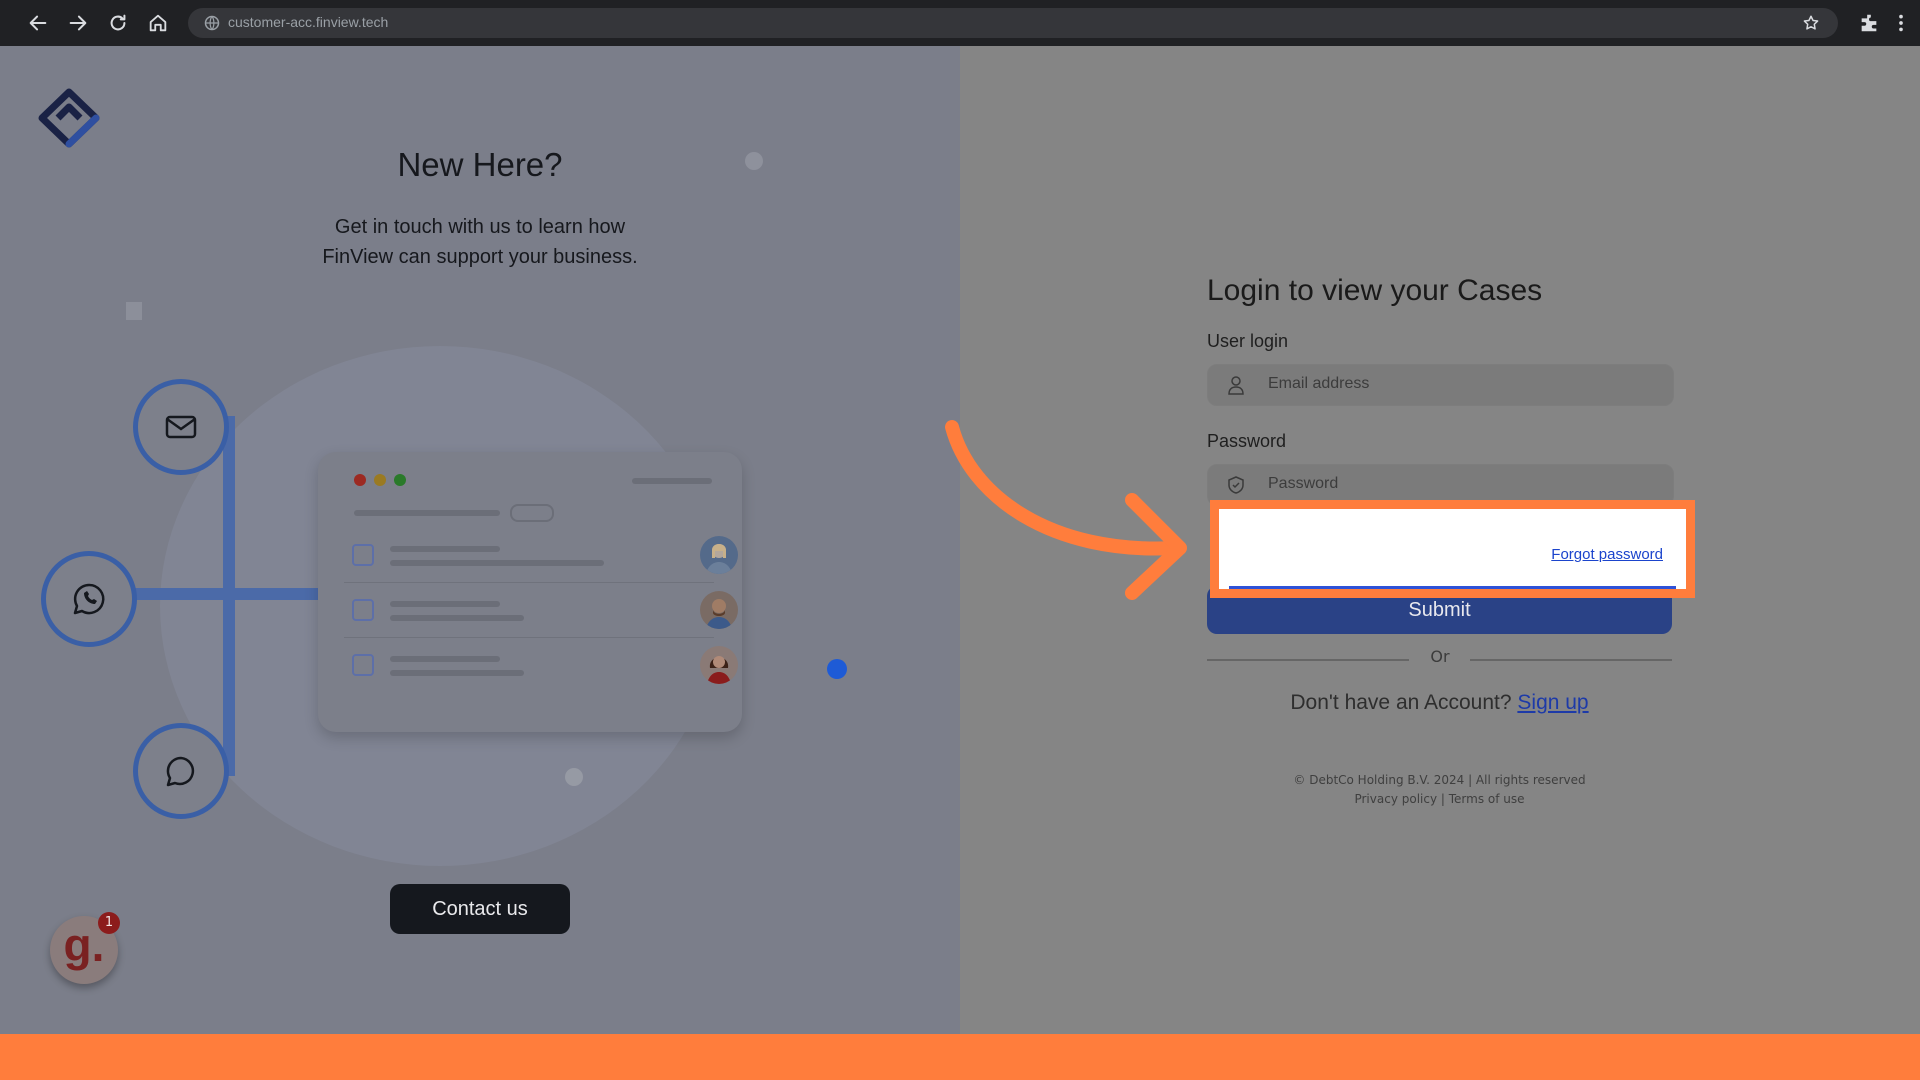  Describe the element at coordinates (1440, 656) in the screenshot. I see `or-separator: Or` at that location.